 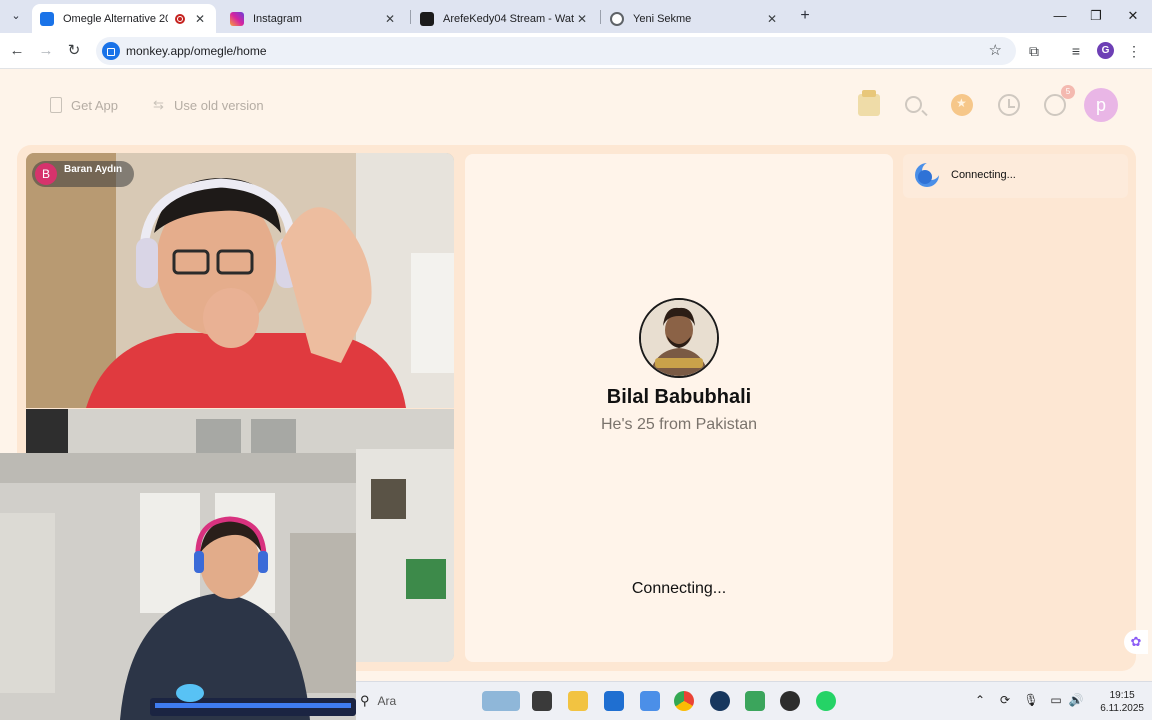 I want to click on tab-omegle-alternative: Omegle Alternative 2025 - S ✕, so click(x=124, y=18).